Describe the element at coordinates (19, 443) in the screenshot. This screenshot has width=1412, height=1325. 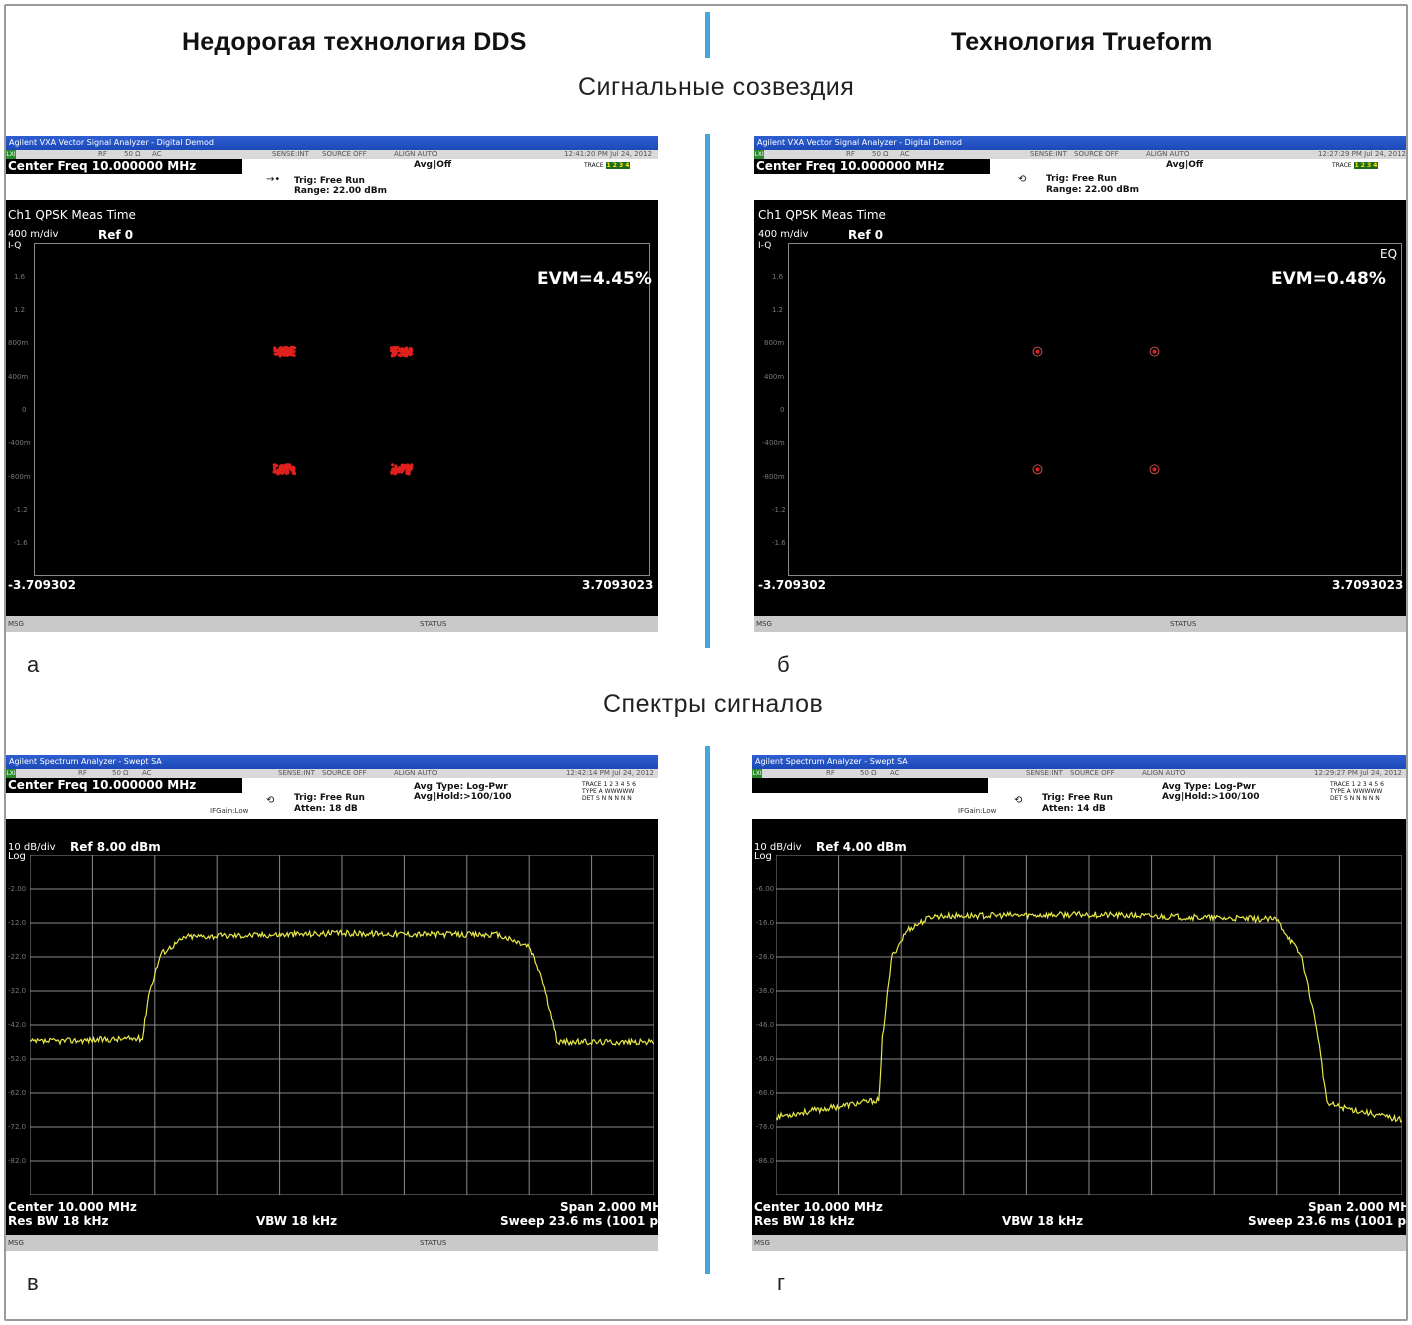
I see `y-tick: -400m` at that location.